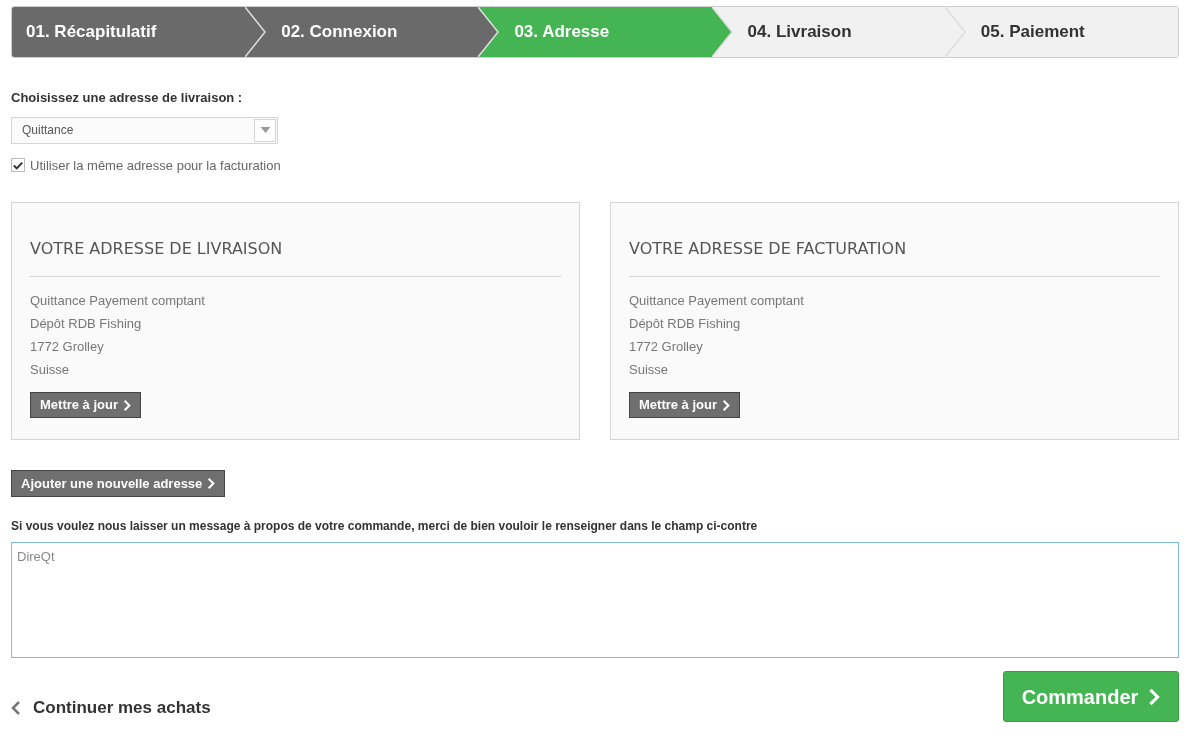 This screenshot has height=744, width=1190. Describe the element at coordinates (16, 707) in the screenshot. I see `chevron-left-icon` at that location.